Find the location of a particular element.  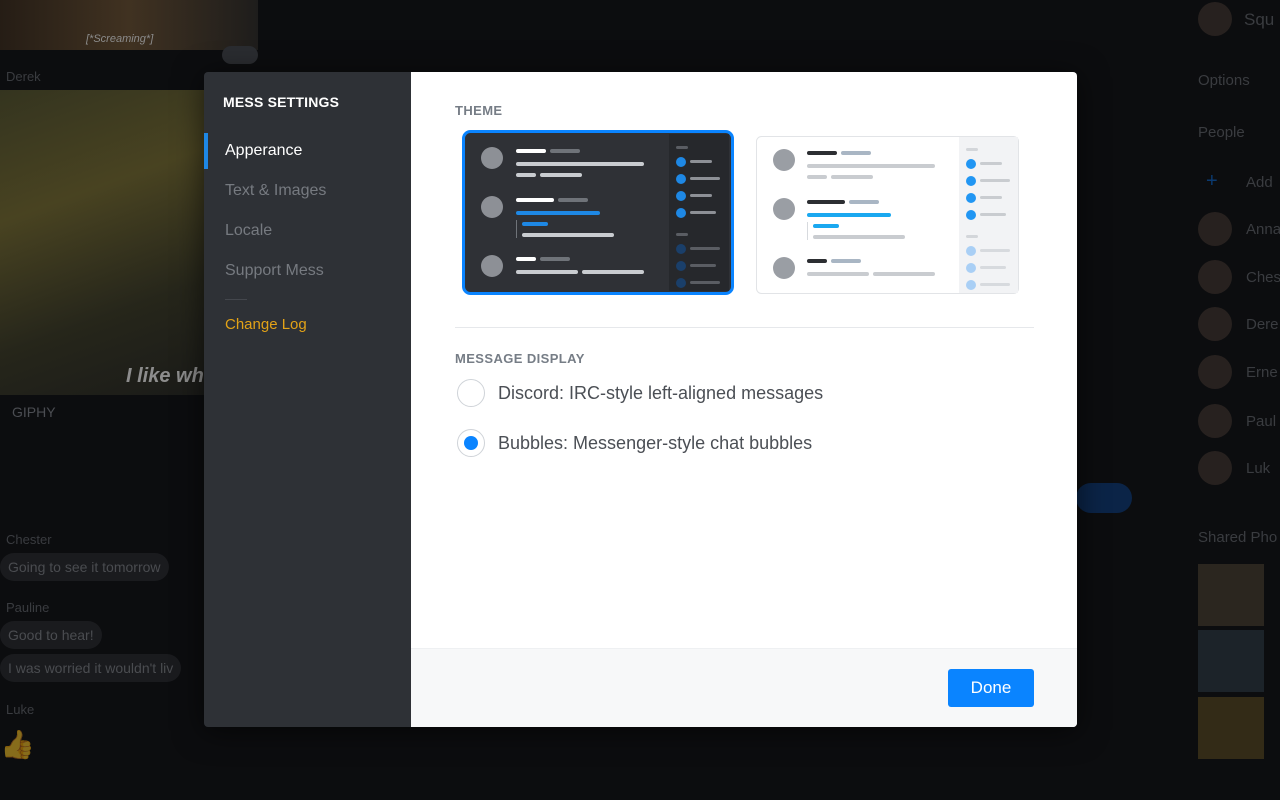

background-people-label: People is located at coordinates (1221, 132).